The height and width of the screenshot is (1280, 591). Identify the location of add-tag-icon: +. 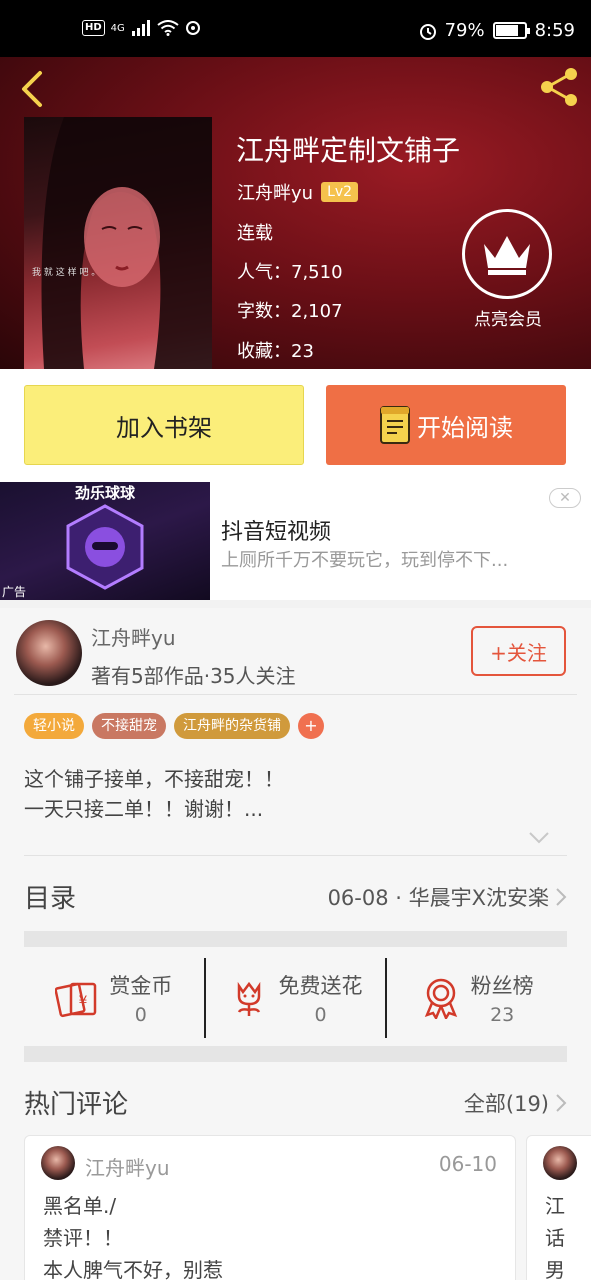
(311, 726).